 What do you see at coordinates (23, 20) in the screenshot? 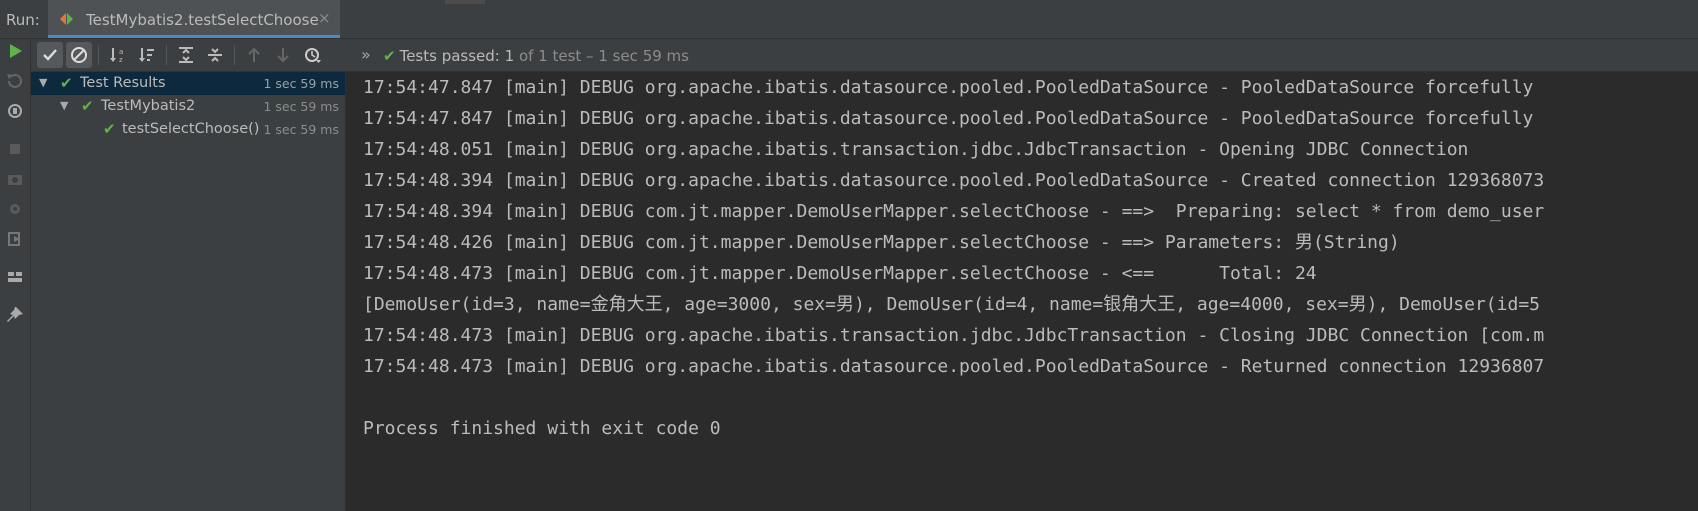
I see `run-label: Run:` at bounding box center [23, 20].